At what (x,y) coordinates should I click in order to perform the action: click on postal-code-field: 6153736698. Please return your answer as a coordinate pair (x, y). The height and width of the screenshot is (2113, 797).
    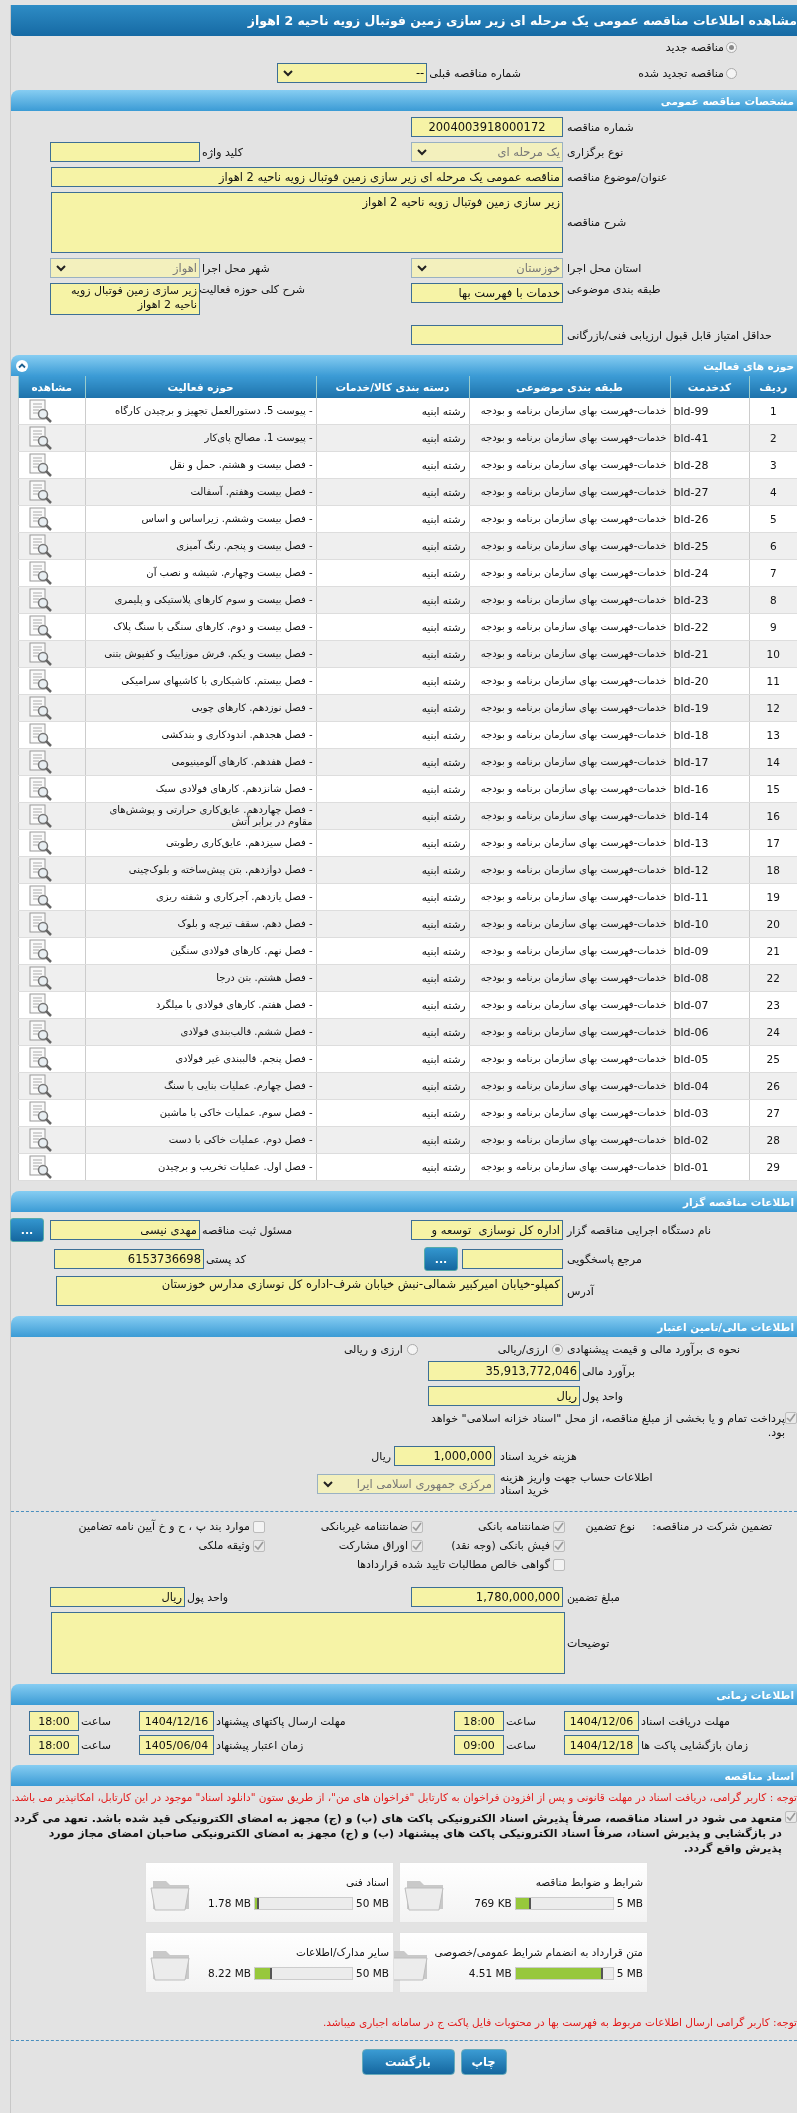
    Looking at the image, I should click on (129, 1259).